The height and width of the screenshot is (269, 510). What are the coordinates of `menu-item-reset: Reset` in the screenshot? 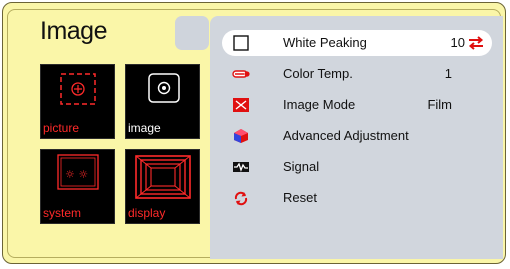 It's located at (357, 198).